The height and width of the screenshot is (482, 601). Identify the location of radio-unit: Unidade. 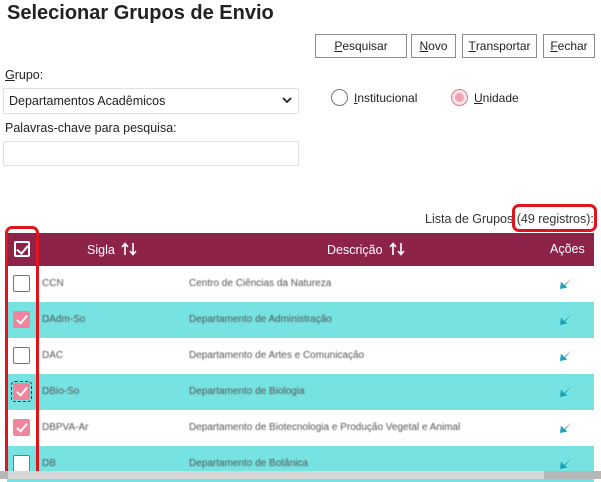
(485, 97).